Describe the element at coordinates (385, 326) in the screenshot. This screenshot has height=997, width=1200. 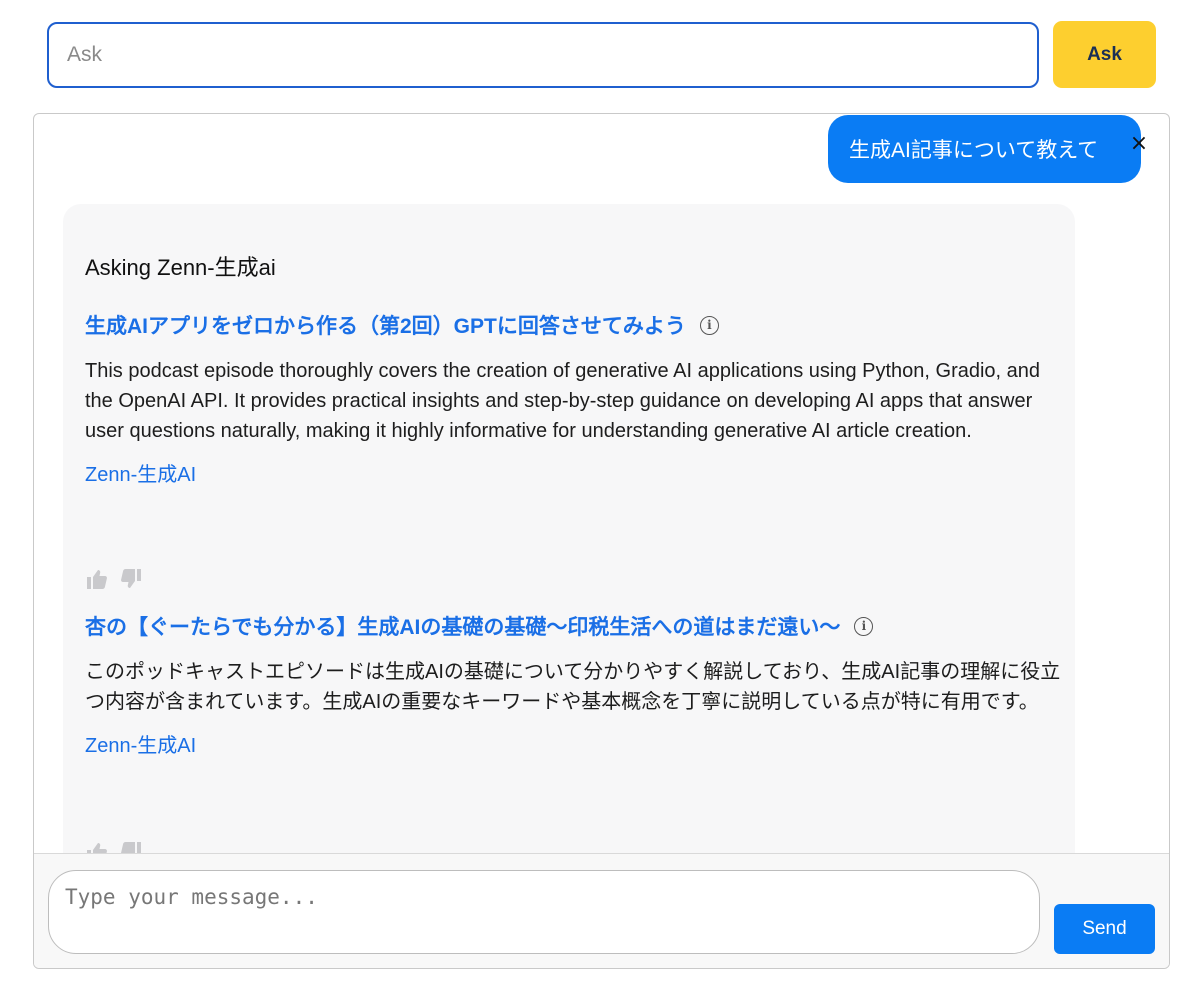
I see `result-title-text: 生成AIアプリをゼロから作る（第2回）GPTに回答させてみよう` at that location.